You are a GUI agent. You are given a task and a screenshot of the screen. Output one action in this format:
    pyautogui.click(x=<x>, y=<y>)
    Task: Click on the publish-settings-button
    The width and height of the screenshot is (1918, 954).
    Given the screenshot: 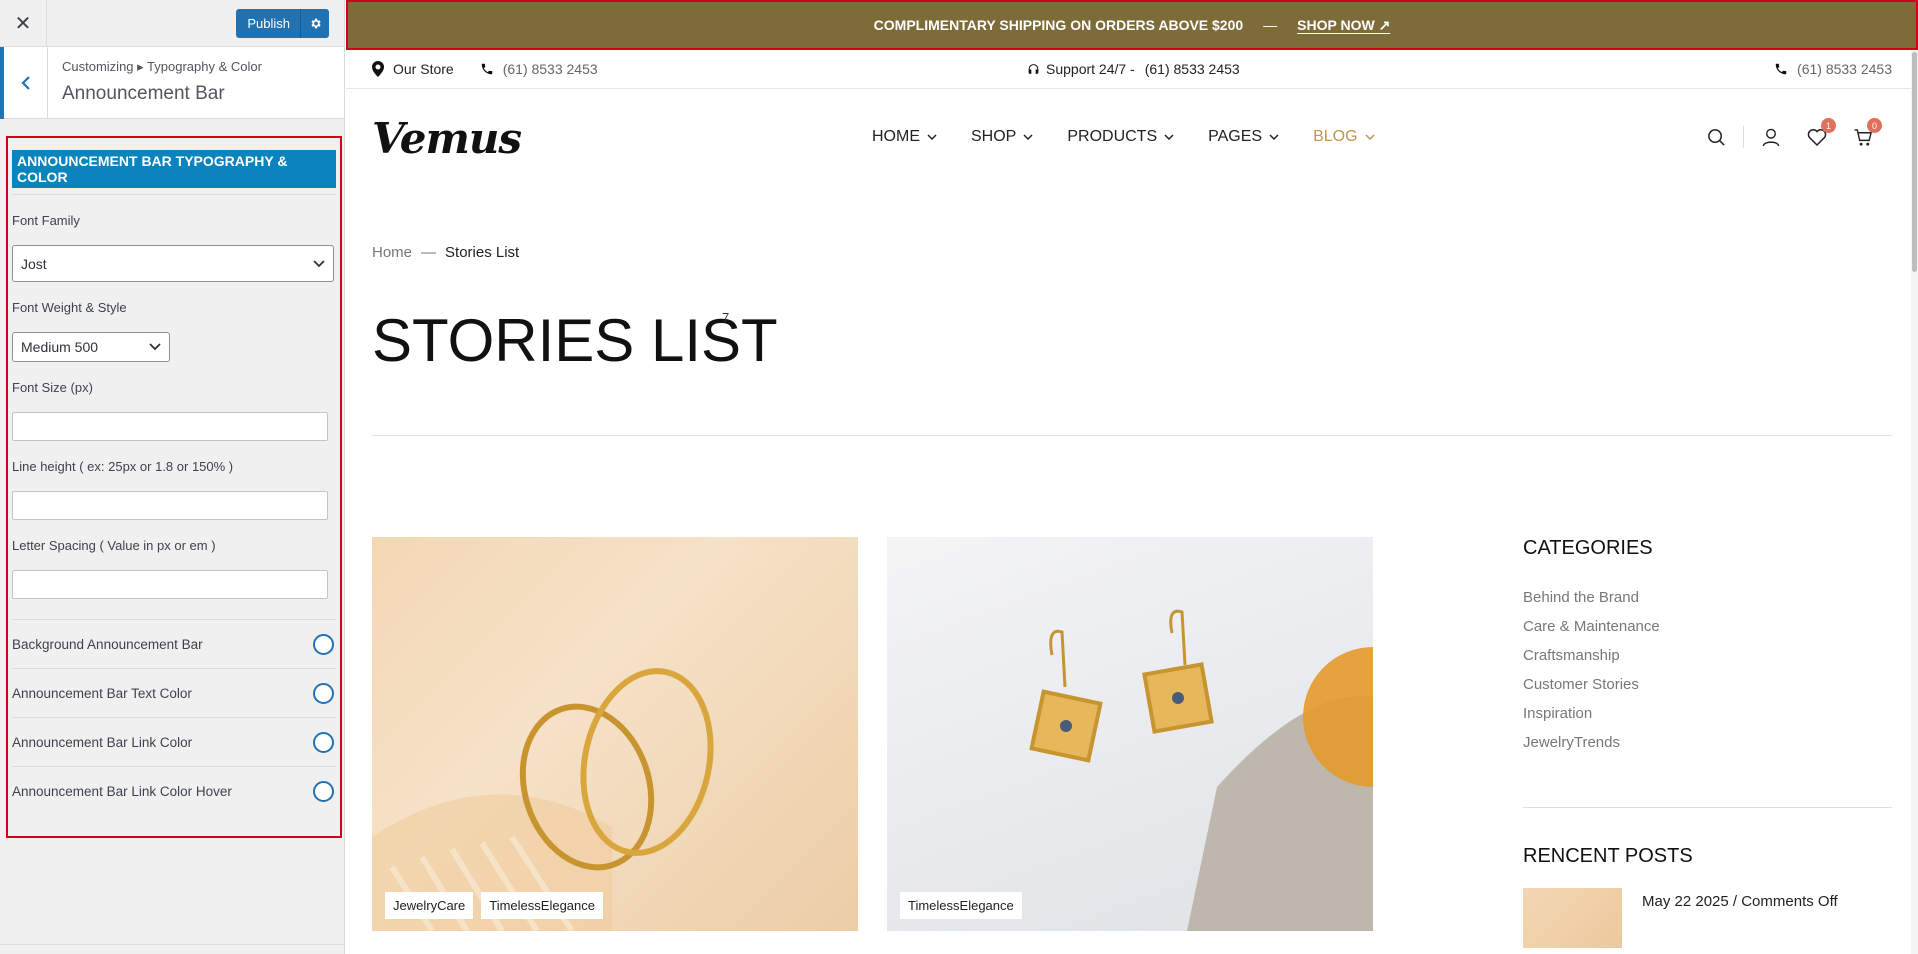 What is the action you would take?
    pyautogui.click(x=314, y=23)
    